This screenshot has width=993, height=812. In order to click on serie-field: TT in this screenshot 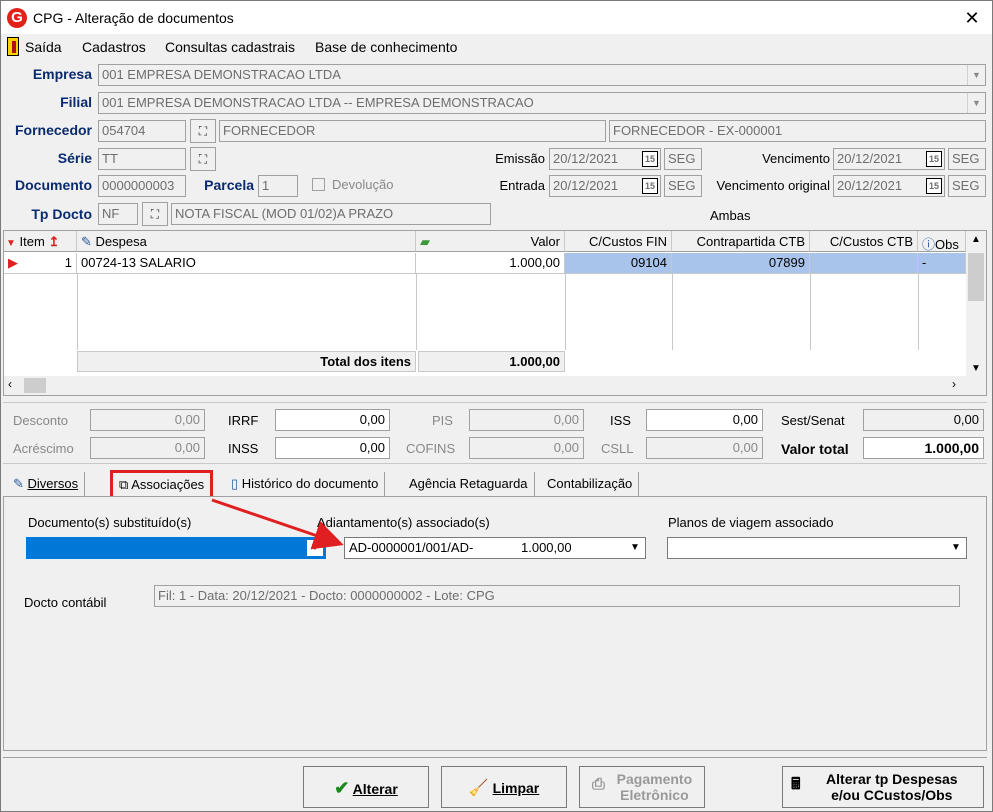, I will do `click(142, 159)`.